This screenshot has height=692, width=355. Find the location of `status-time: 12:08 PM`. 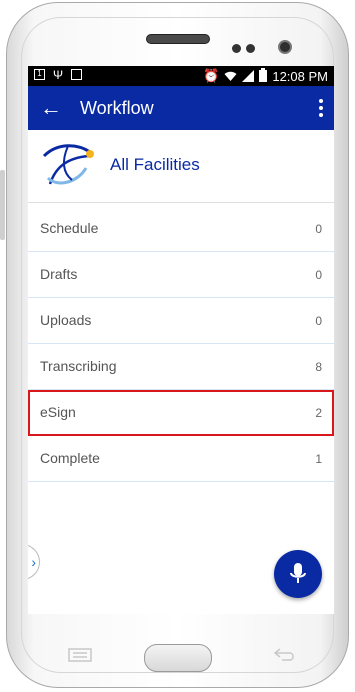

status-time: 12:08 PM is located at coordinates (300, 76).